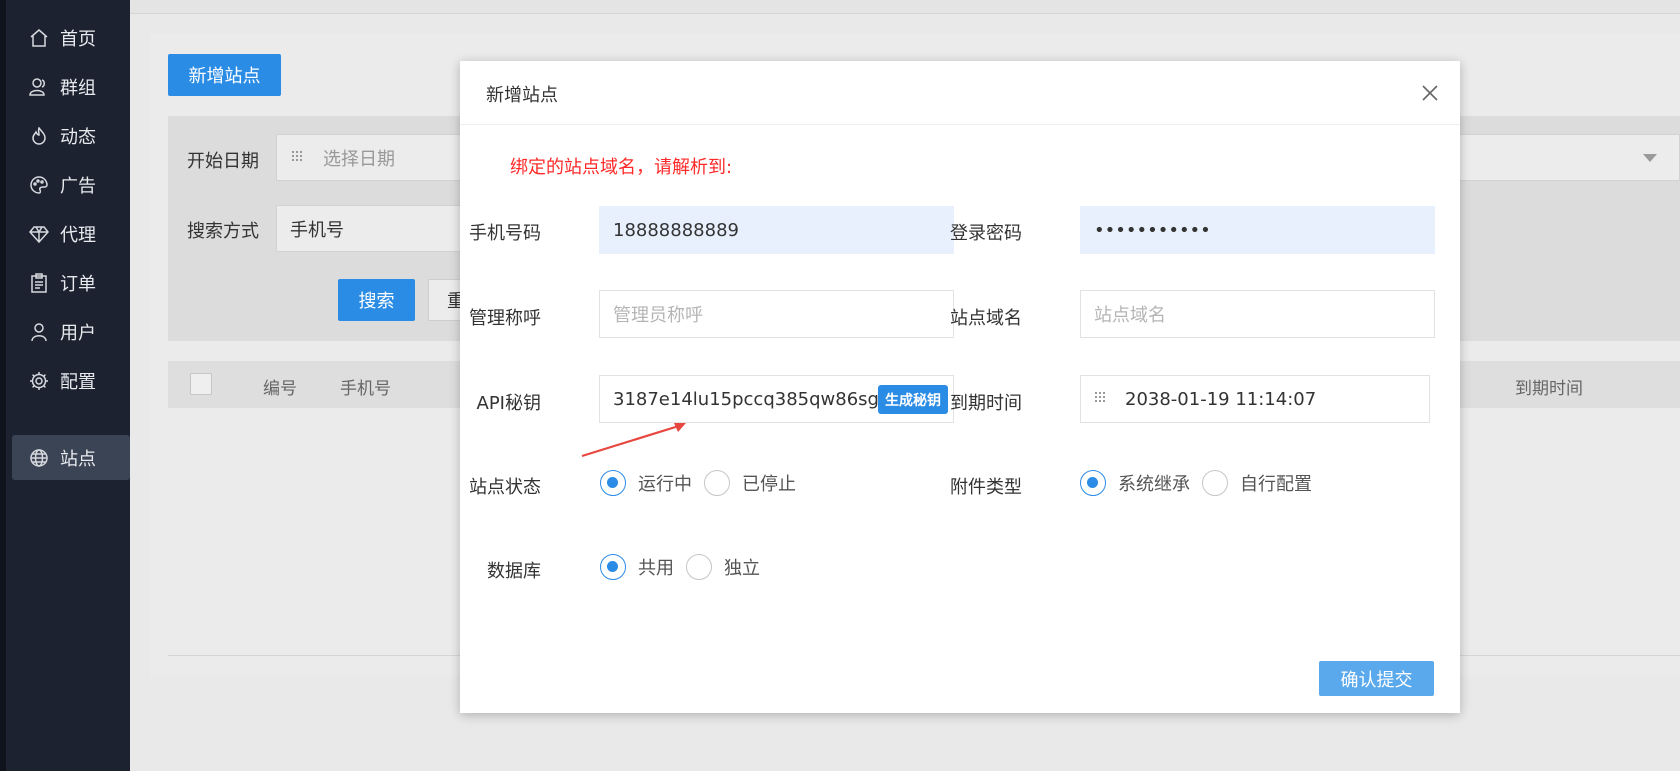  Describe the element at coordinates (633, 440) in the screenshot. I see `annotation-arrow` at that location.